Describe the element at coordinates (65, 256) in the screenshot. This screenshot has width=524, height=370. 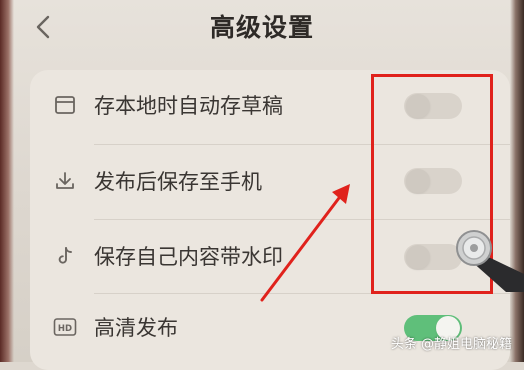
I see `tiktok-note-icon` at that location.